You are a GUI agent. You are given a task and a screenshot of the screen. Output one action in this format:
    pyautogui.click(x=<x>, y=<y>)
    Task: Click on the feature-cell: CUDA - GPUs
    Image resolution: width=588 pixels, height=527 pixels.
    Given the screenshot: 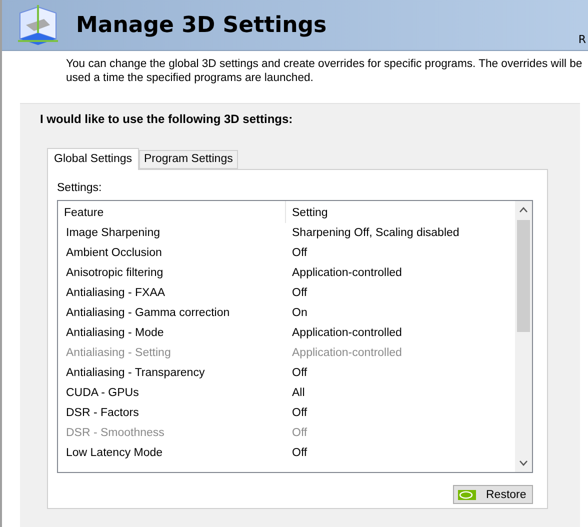 What is the action you would take?
    pyautogui.click(x=172, y=393)
    